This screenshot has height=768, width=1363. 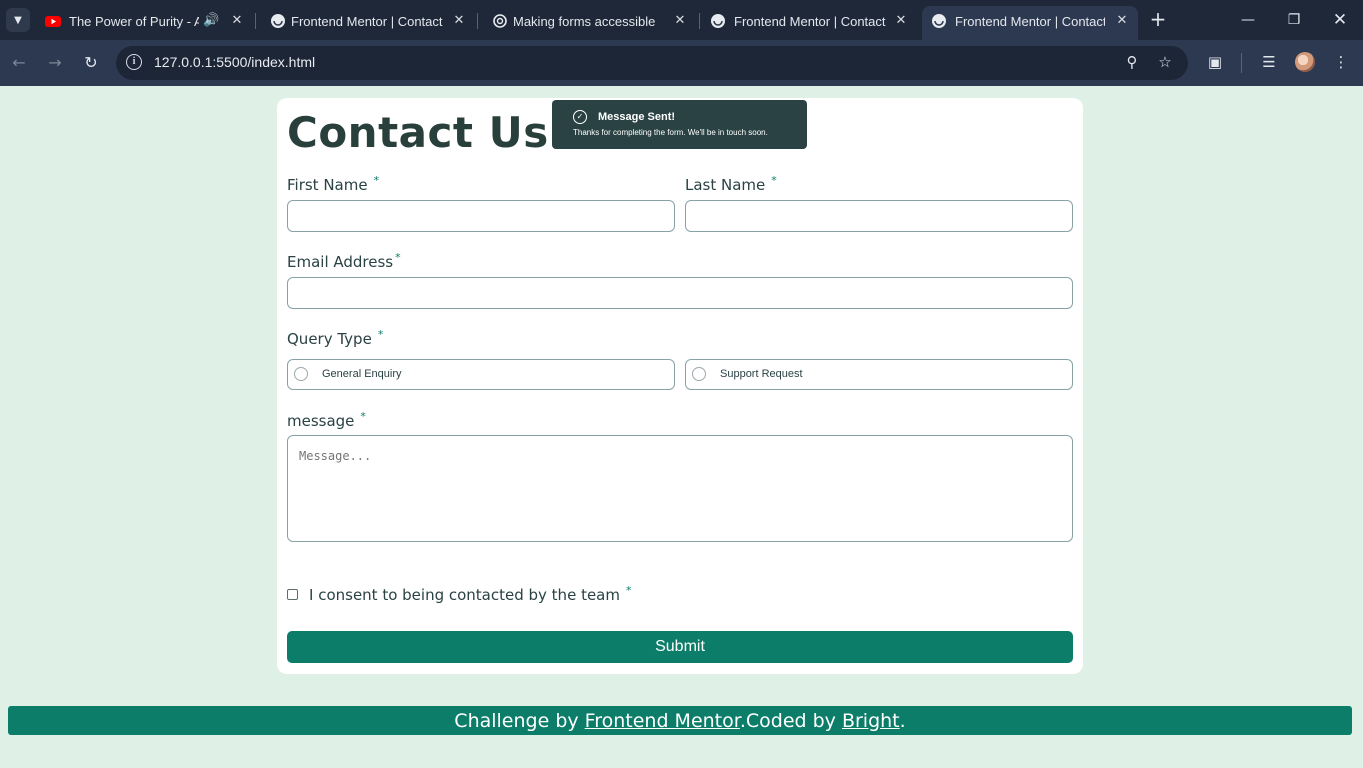 I want to click on zoom-icon: ⚲, so click(x=1132, y=62).